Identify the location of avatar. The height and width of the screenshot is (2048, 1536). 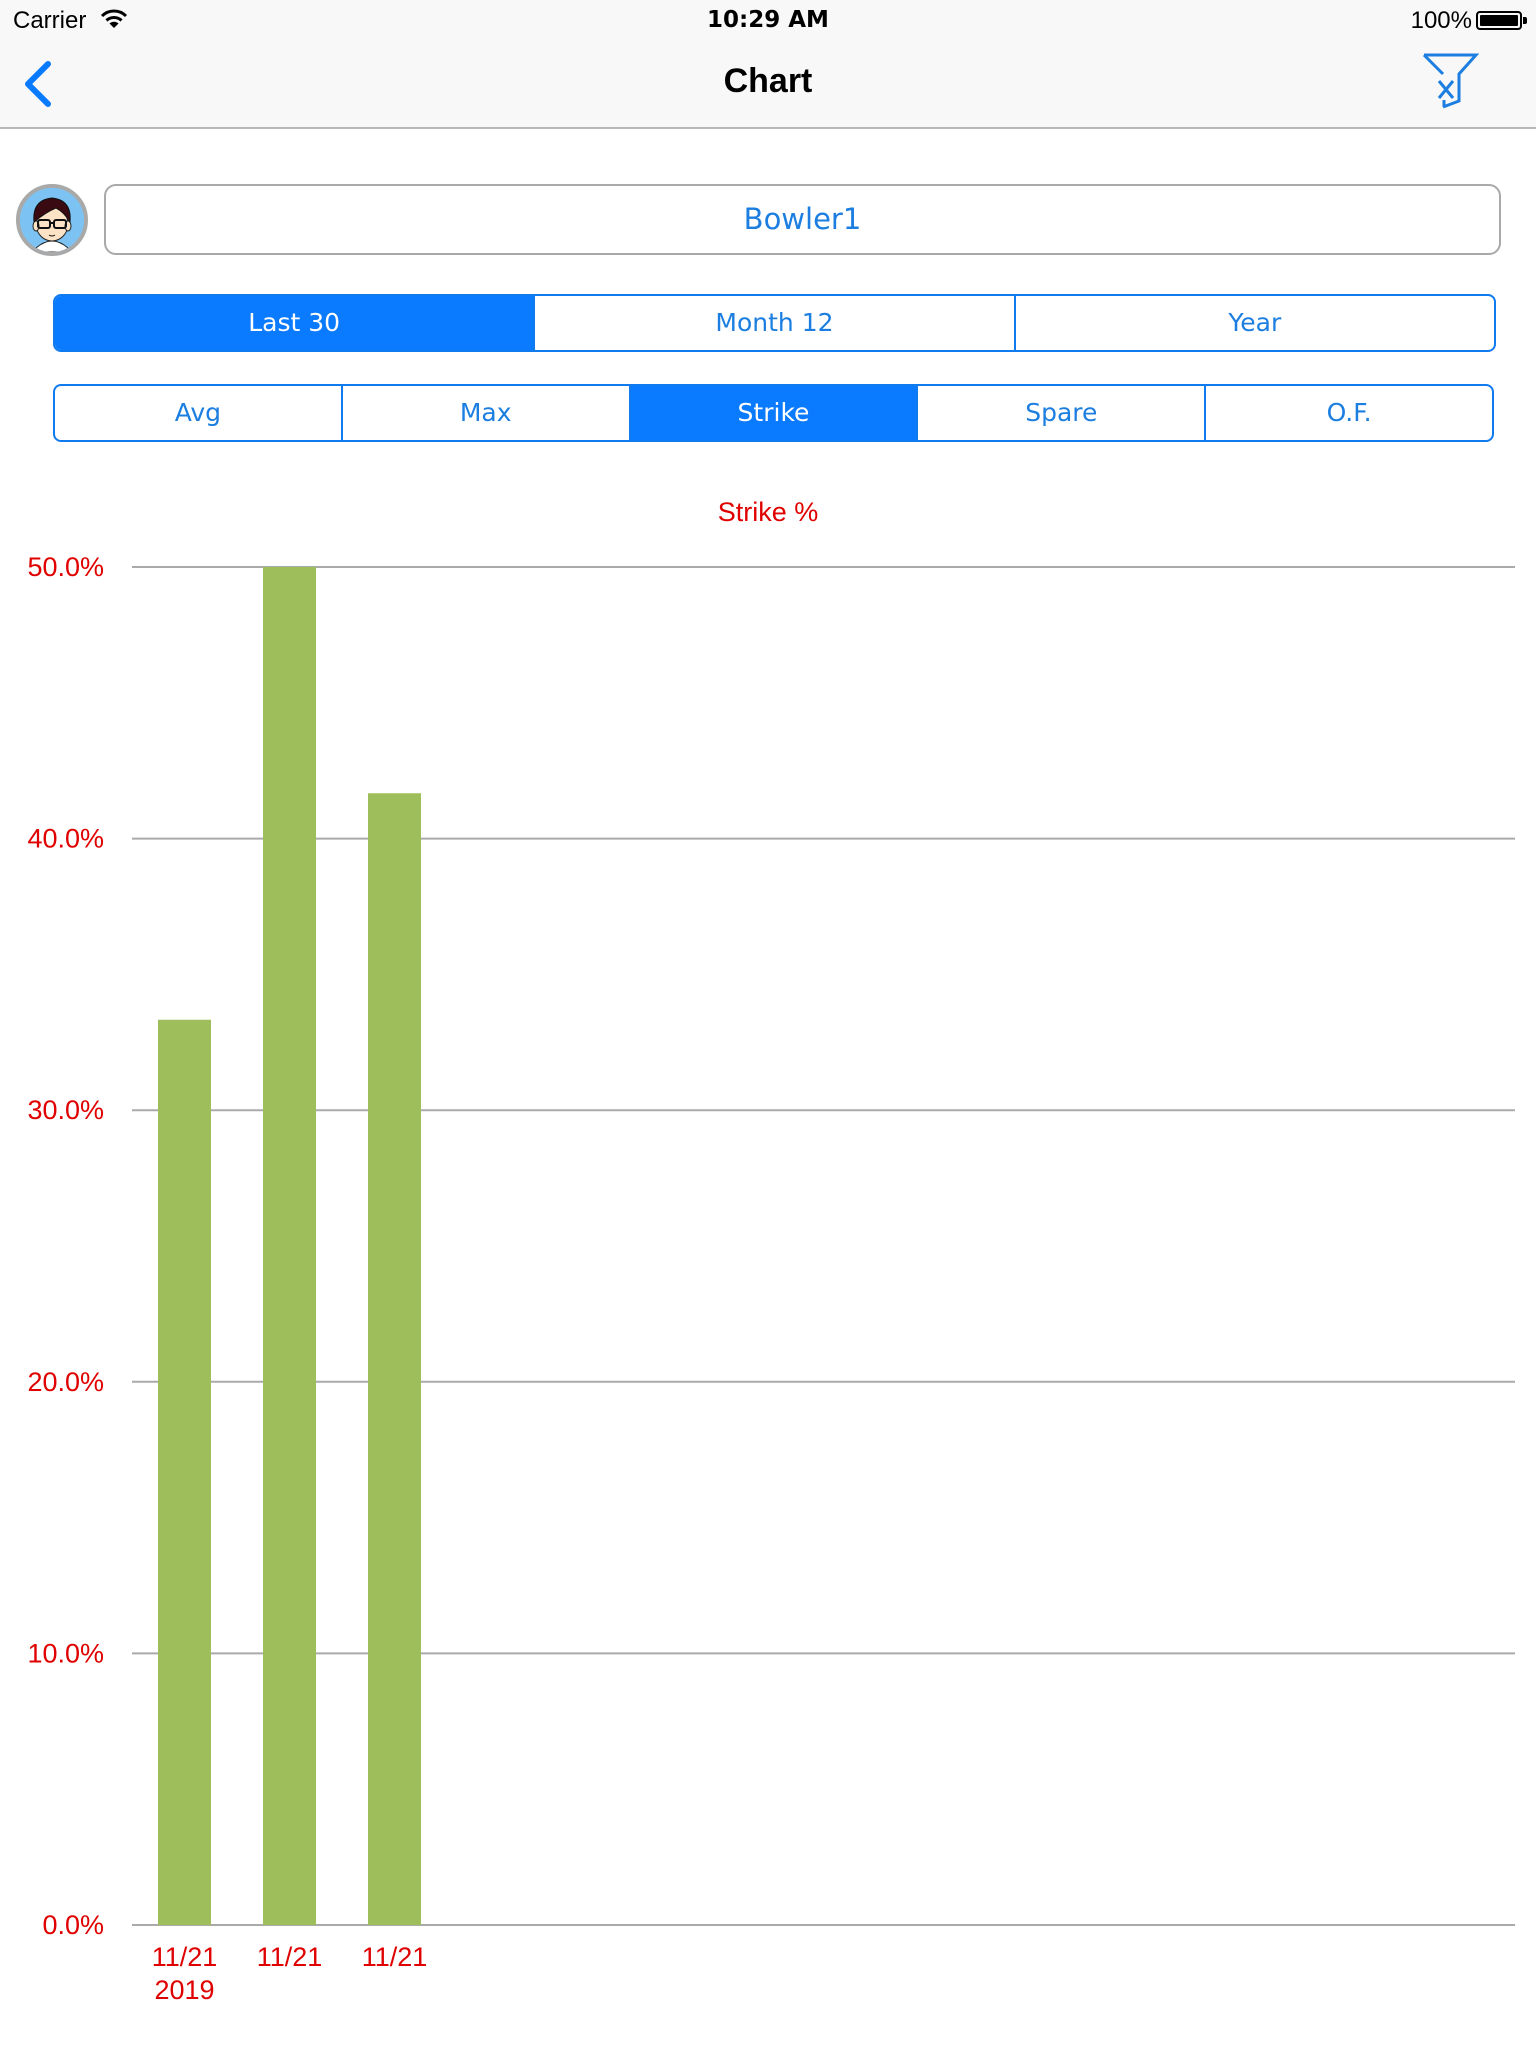
(52, 220).